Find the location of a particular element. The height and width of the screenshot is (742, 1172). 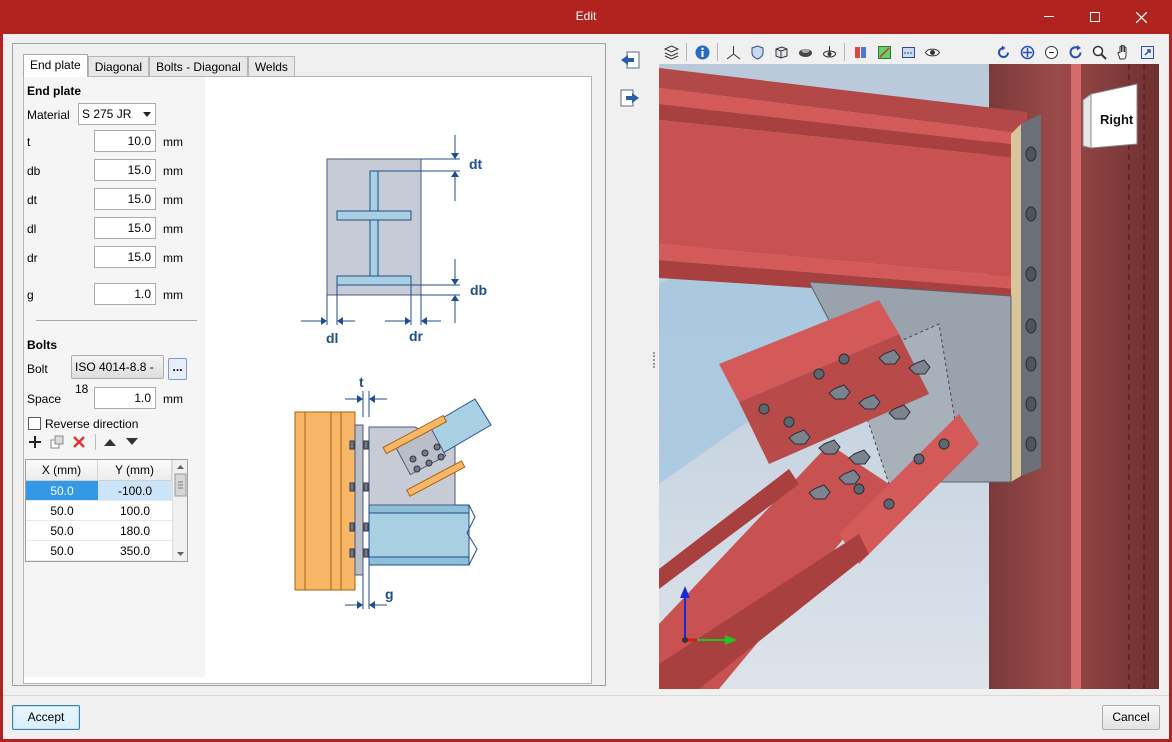

zoom-icon is located at coordinates (1099, 52).